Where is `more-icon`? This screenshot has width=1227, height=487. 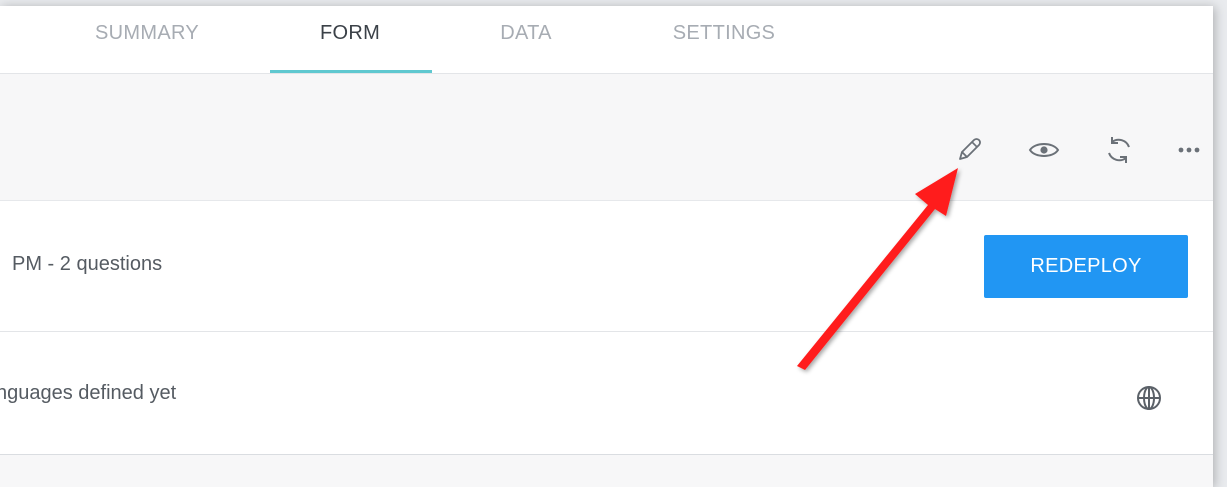 more-icon is located at coordinates (1189, 150).